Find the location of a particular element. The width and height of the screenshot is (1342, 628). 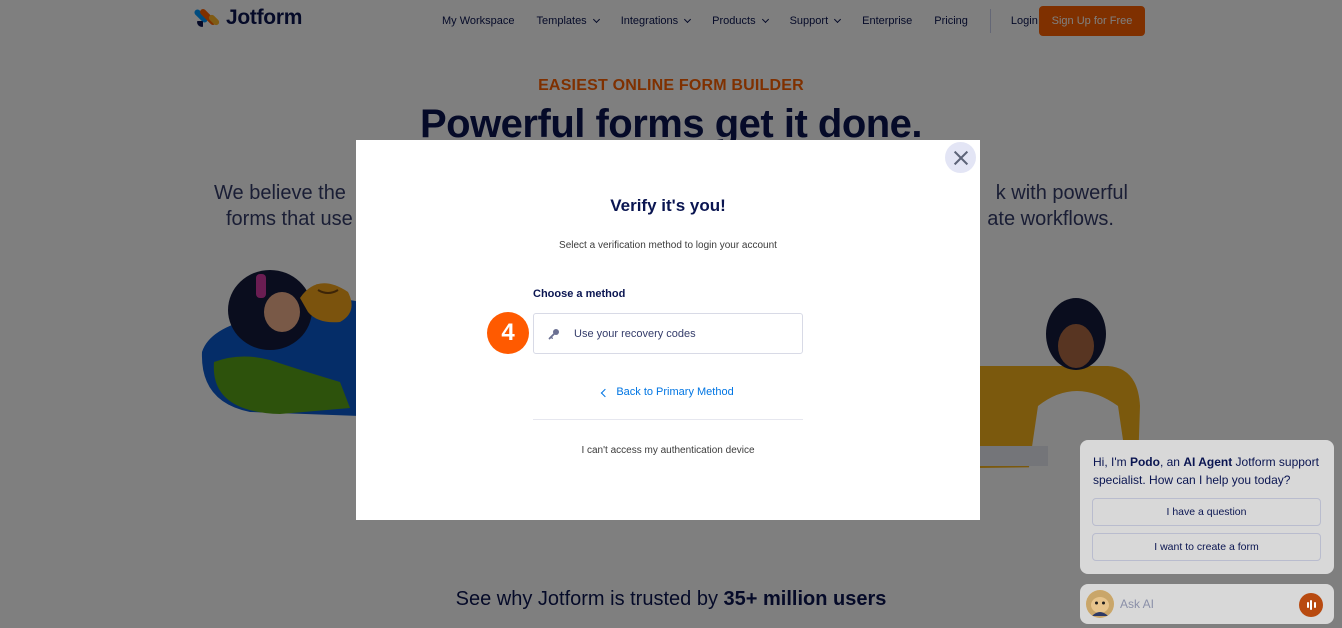

step-number-badge: 4 is located at coordinates (508, 333).